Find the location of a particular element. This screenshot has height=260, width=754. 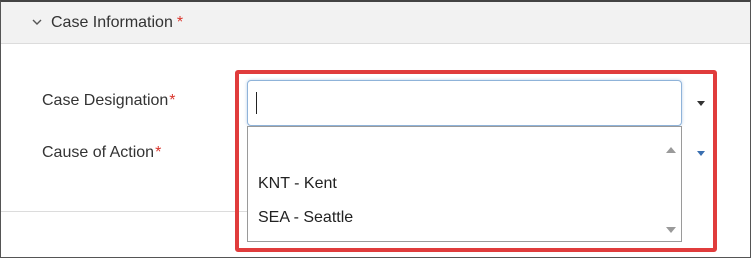

case-designation-label: Case Designation* is located at coordinates (109, 101).